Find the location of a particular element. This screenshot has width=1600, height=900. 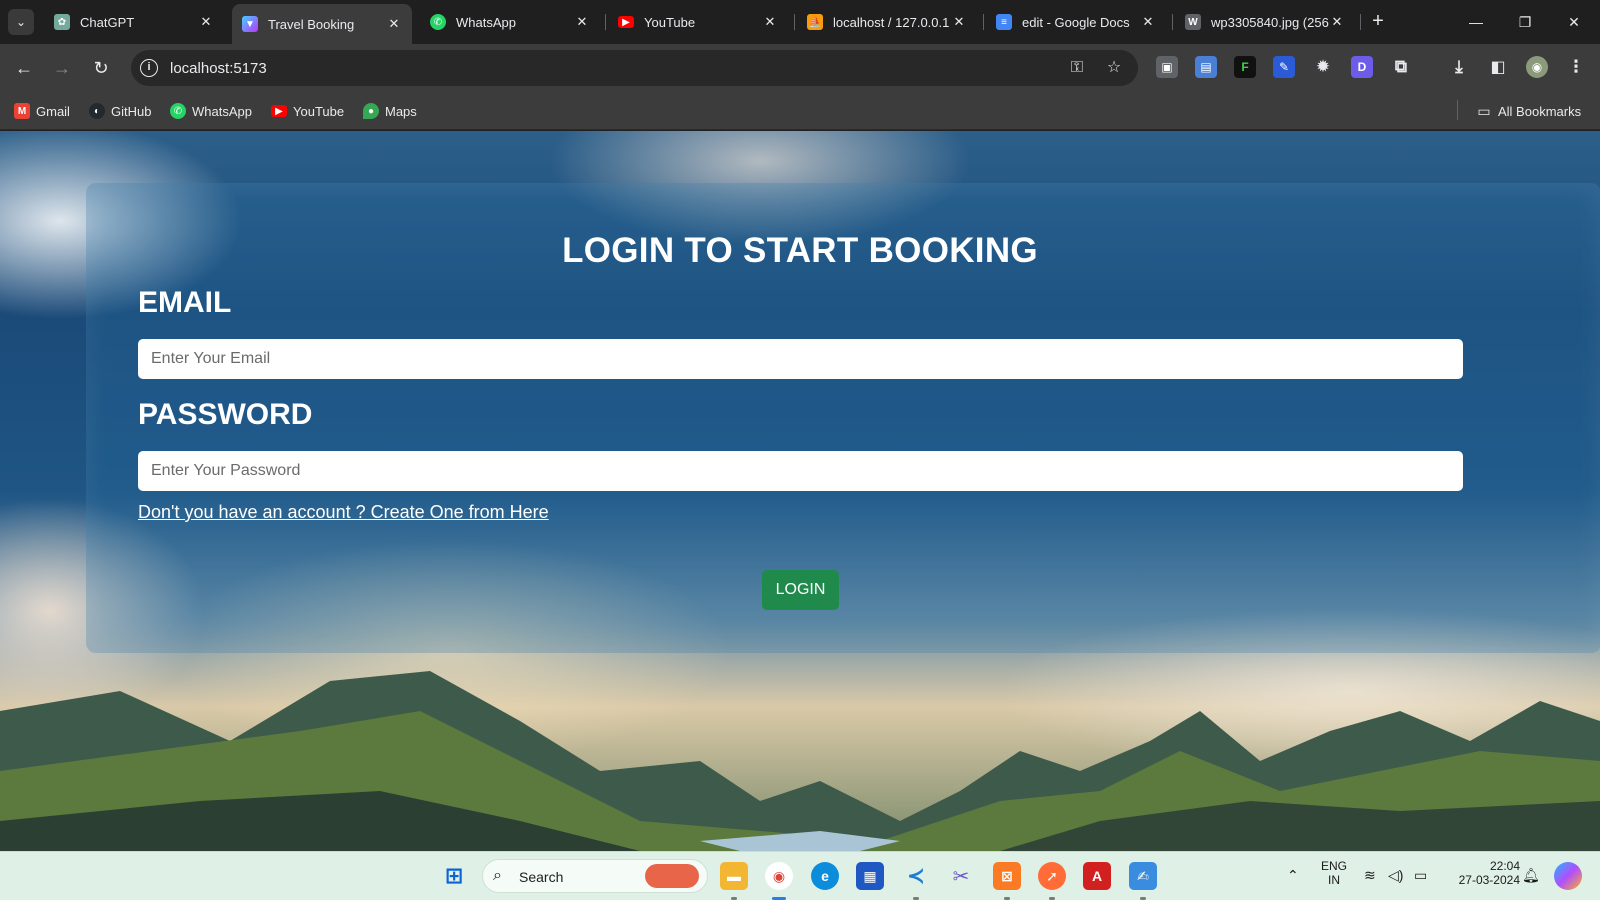

copilot-icon is located at coordinates (1568, 876).